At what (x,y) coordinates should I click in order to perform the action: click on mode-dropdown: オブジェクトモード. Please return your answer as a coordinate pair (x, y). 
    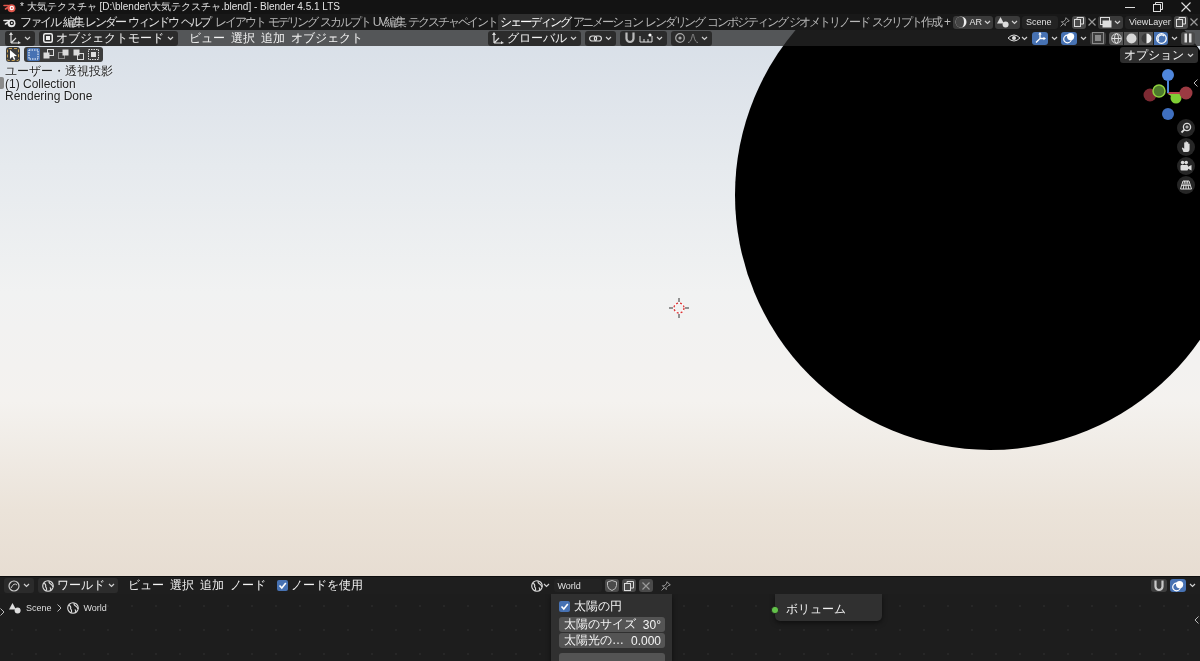
    Looking at the image, I should click on (108, 38).